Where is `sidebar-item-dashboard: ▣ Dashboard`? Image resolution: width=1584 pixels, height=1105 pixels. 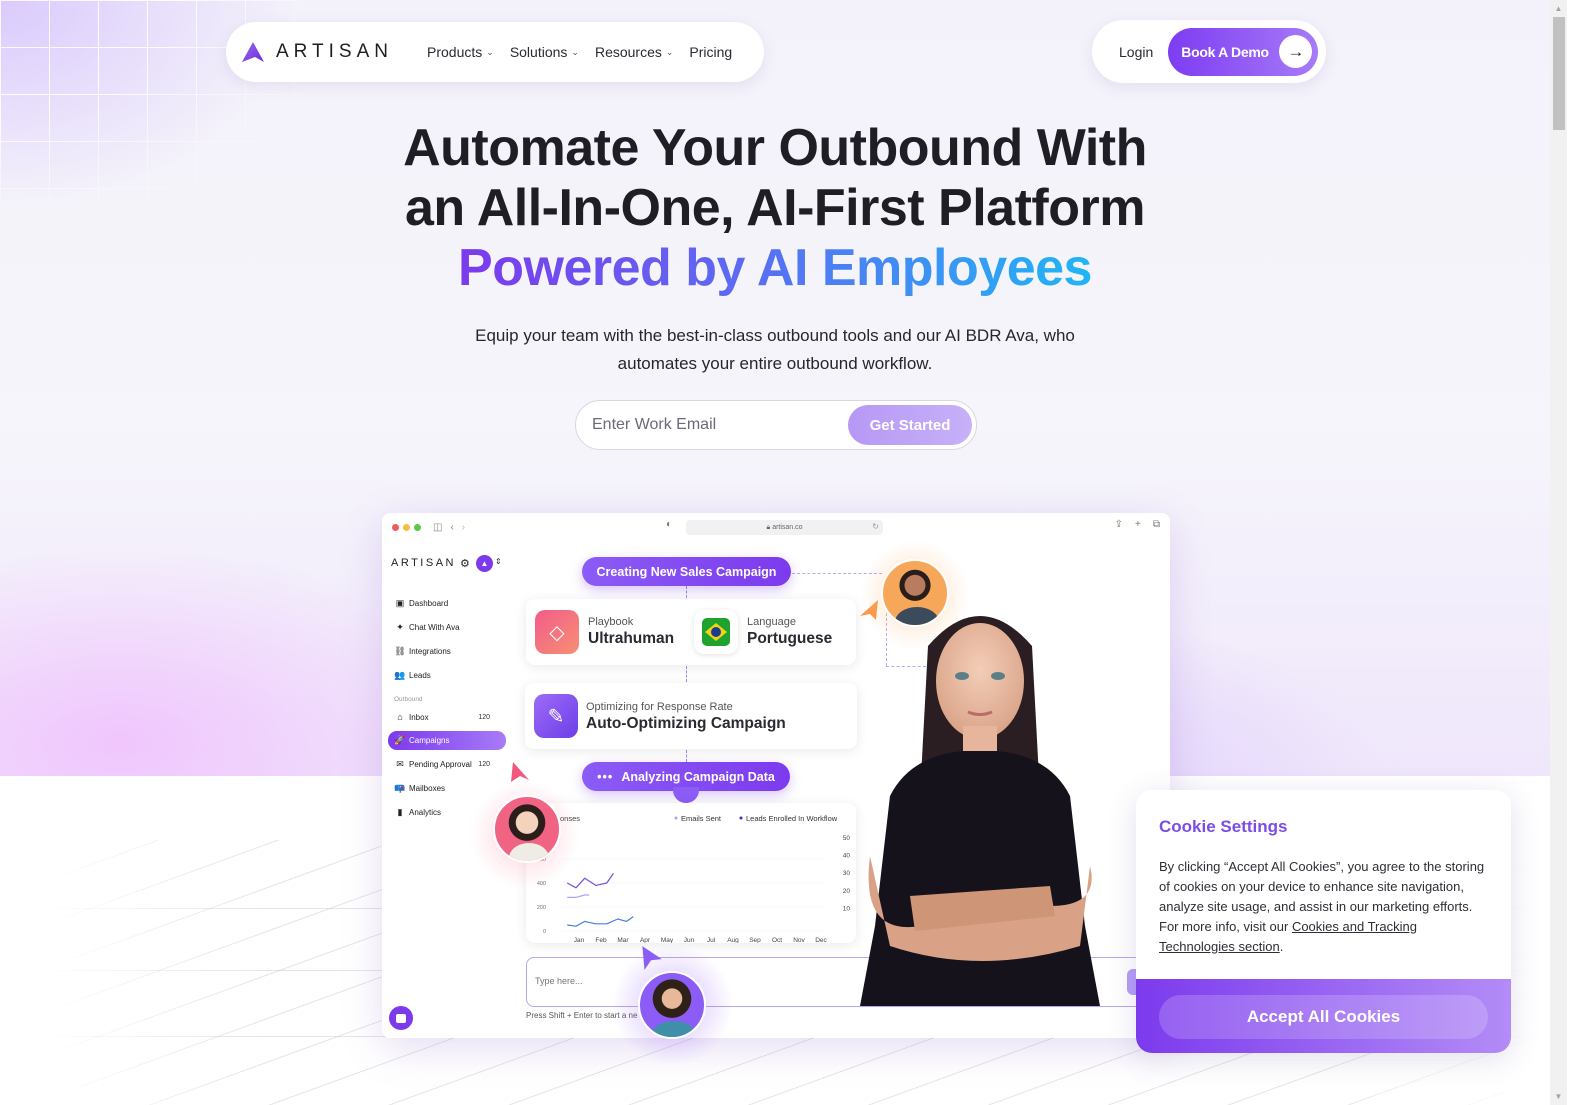
sidebar-item-dashboard: ▣ Dashboard is located at coordinates (447, 603).